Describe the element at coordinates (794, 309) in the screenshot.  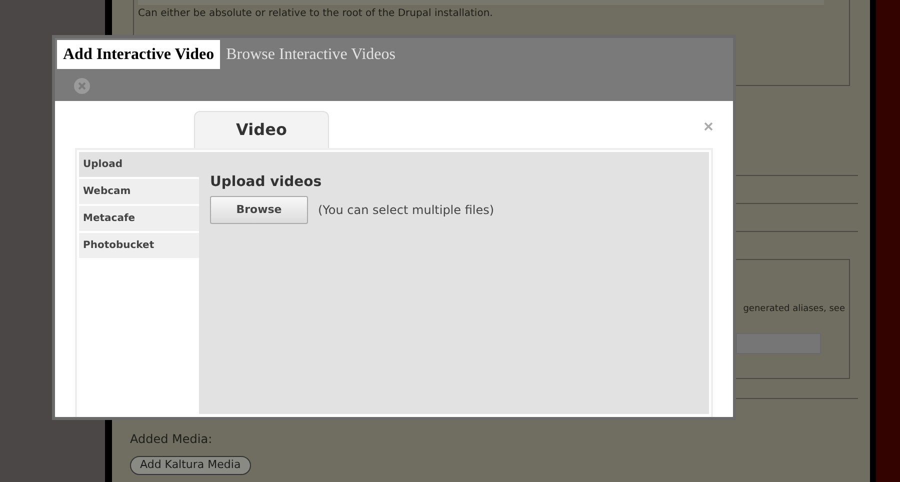
I see `alias-text: generated aliases, see` at that location.